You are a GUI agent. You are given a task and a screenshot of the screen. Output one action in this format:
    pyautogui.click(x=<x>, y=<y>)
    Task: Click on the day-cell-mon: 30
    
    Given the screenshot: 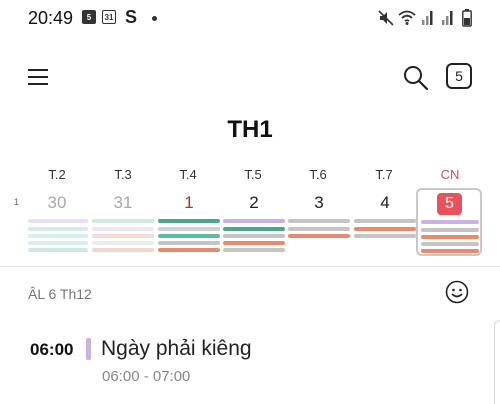 What is the action you would take?
    pyautogui.click(x=57, y=221)
    